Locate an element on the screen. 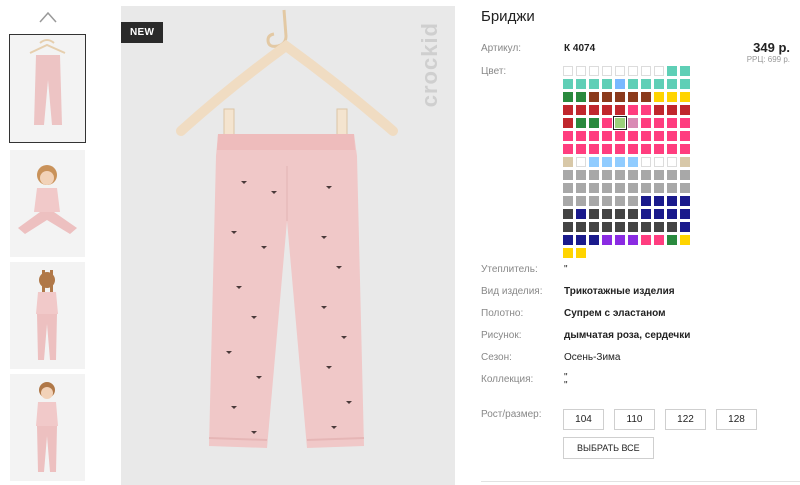 This screenshot has height=485, width=800. size-option-104: 104 is located at coordinates (583, 419).